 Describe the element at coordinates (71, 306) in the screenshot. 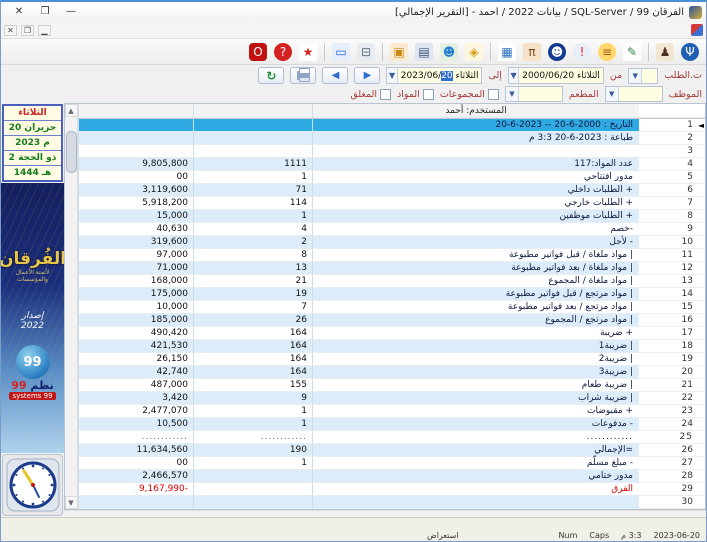

I see `vertical-scrollbar: ▲ ▼` at that location.